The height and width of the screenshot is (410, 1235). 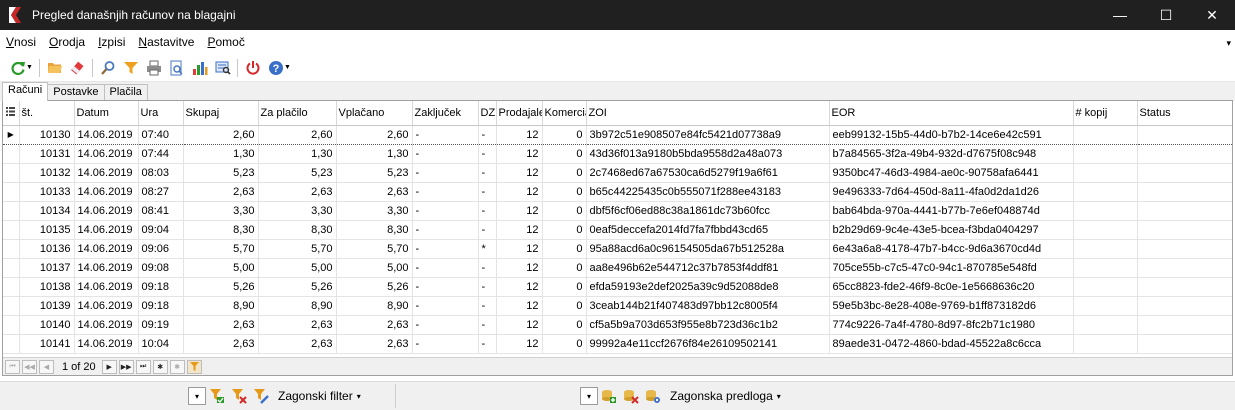 I want to click on power-icon, so click(x=252, y=68).